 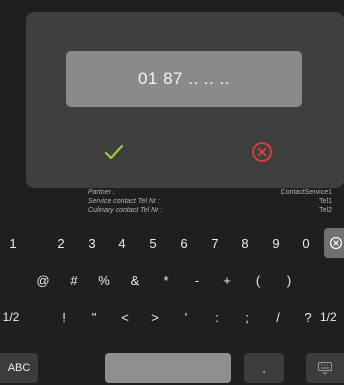 What do you see at coordinates (211, 192) in the screenshot?
I see `info-row-partner: Partner : ContactService1` at bounding box center [211, 192].